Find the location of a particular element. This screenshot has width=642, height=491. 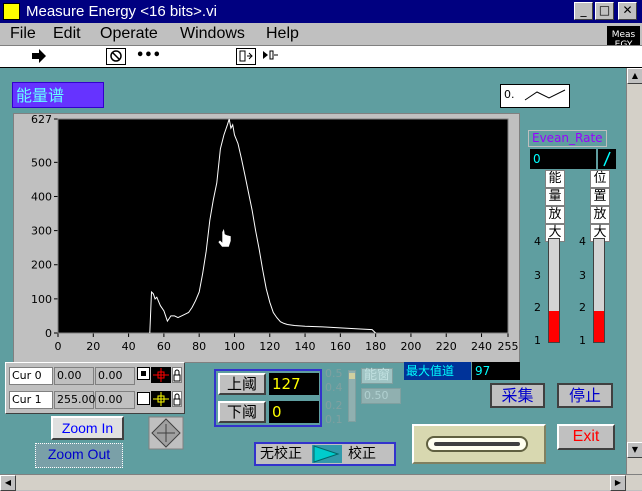

position-gain-fill is located at coordinates (599, 326).